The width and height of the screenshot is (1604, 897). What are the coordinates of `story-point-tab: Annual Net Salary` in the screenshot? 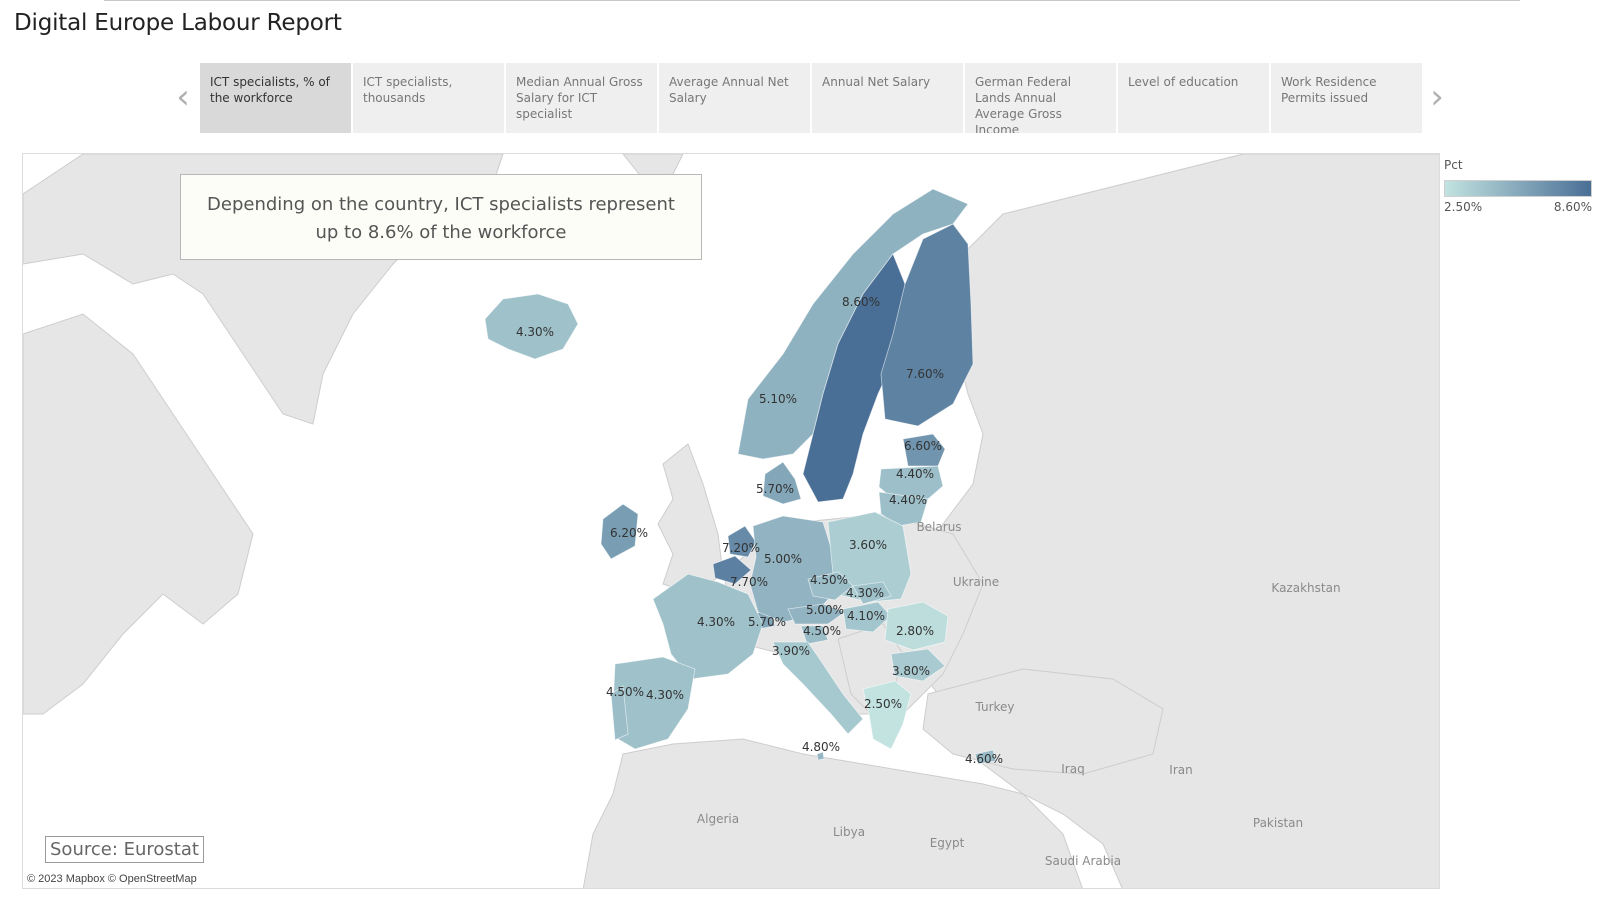 It's located at (887, 98).